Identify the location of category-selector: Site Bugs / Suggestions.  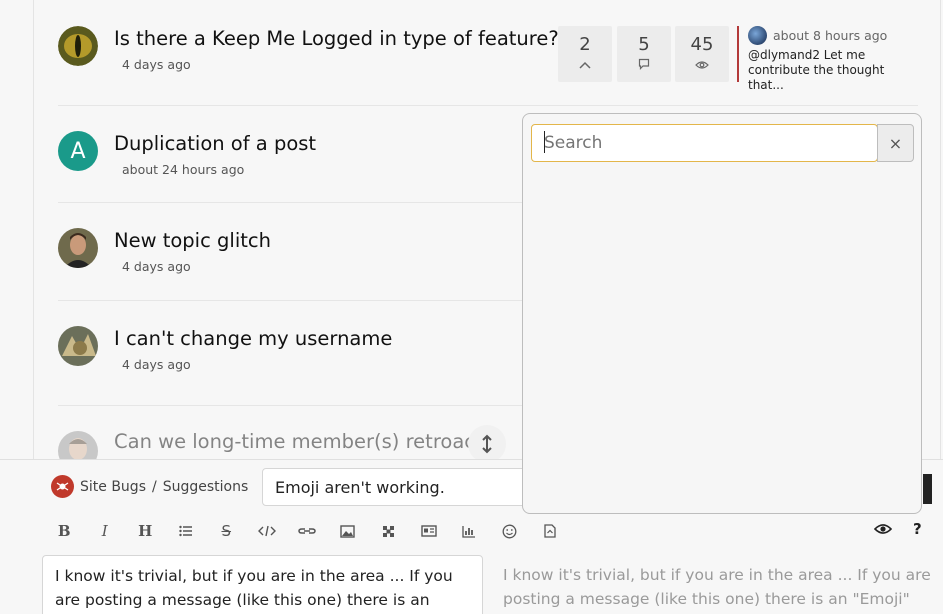
(149, 486).